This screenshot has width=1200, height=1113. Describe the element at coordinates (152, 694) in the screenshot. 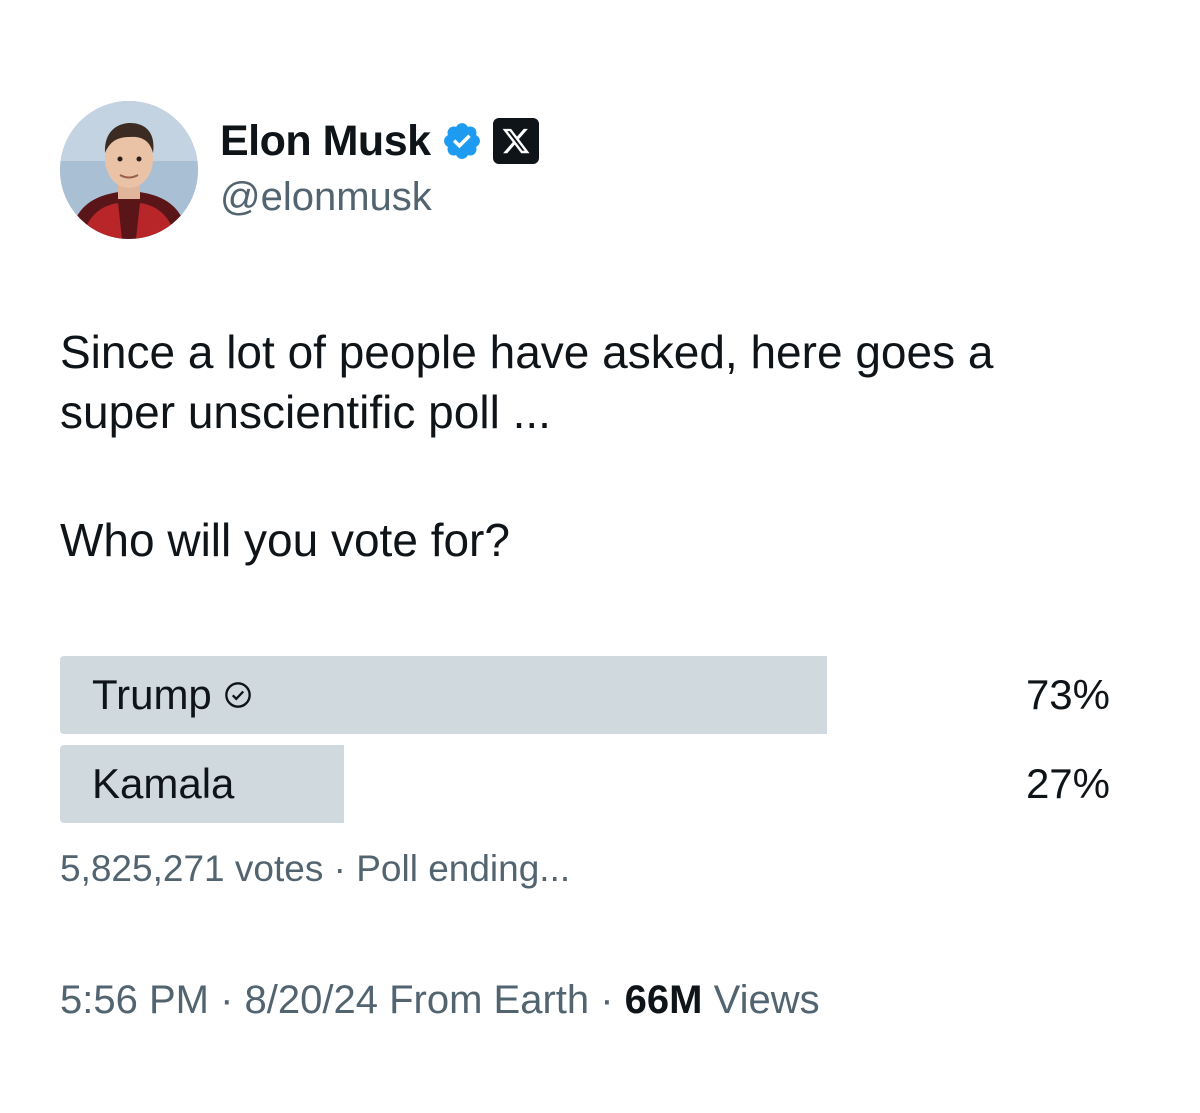

I see `poll-option-text: Trump` at that location.